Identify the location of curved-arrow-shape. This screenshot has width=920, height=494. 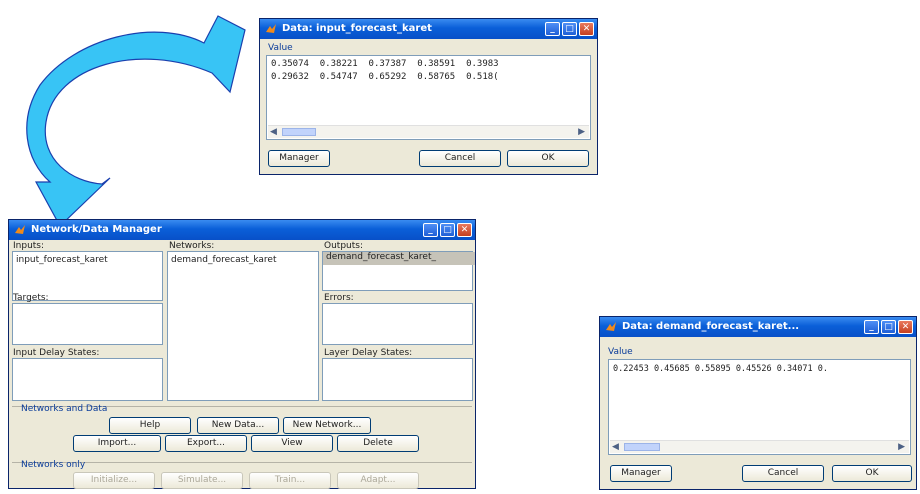
(136, 121).